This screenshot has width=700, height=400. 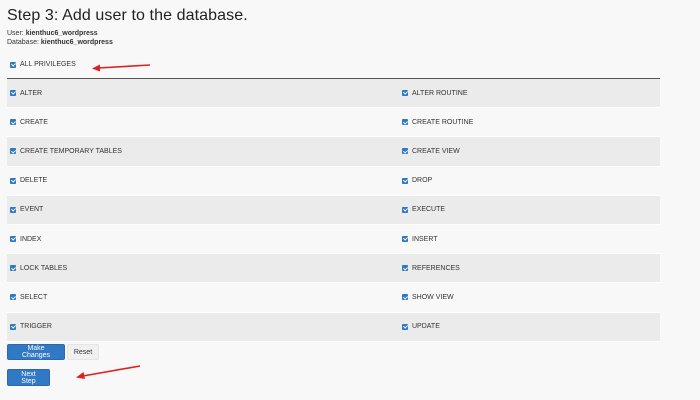 I want to click on privilege-option: EXECUTE, so click(x=423, y=209).